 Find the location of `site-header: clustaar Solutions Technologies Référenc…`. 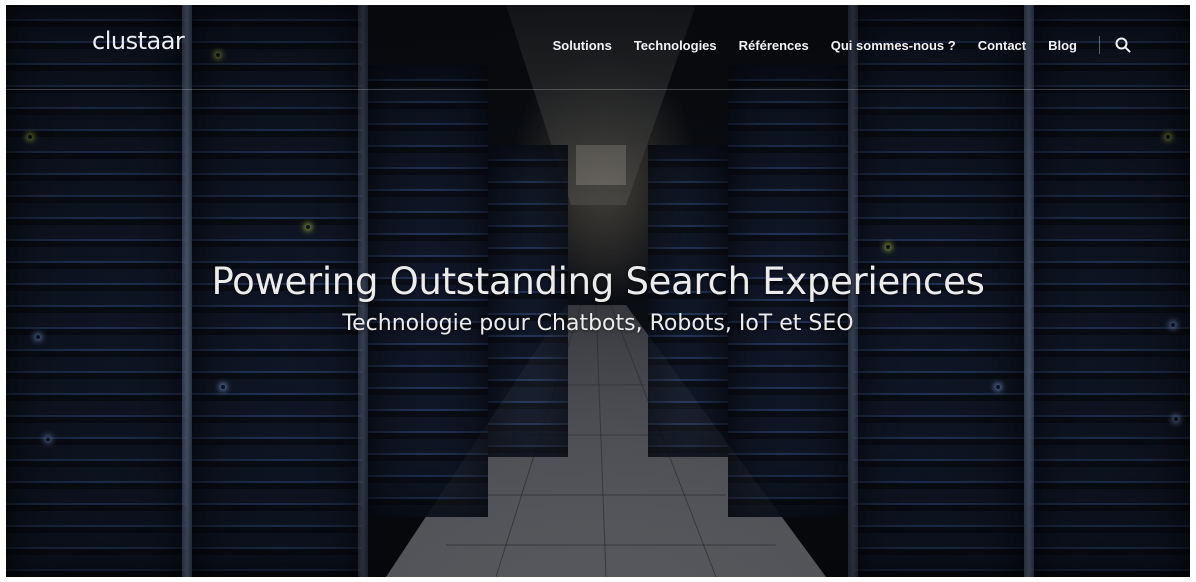

site-header: clustaar Solutions Technologies Référenc… is located at coordinates (598, 47).